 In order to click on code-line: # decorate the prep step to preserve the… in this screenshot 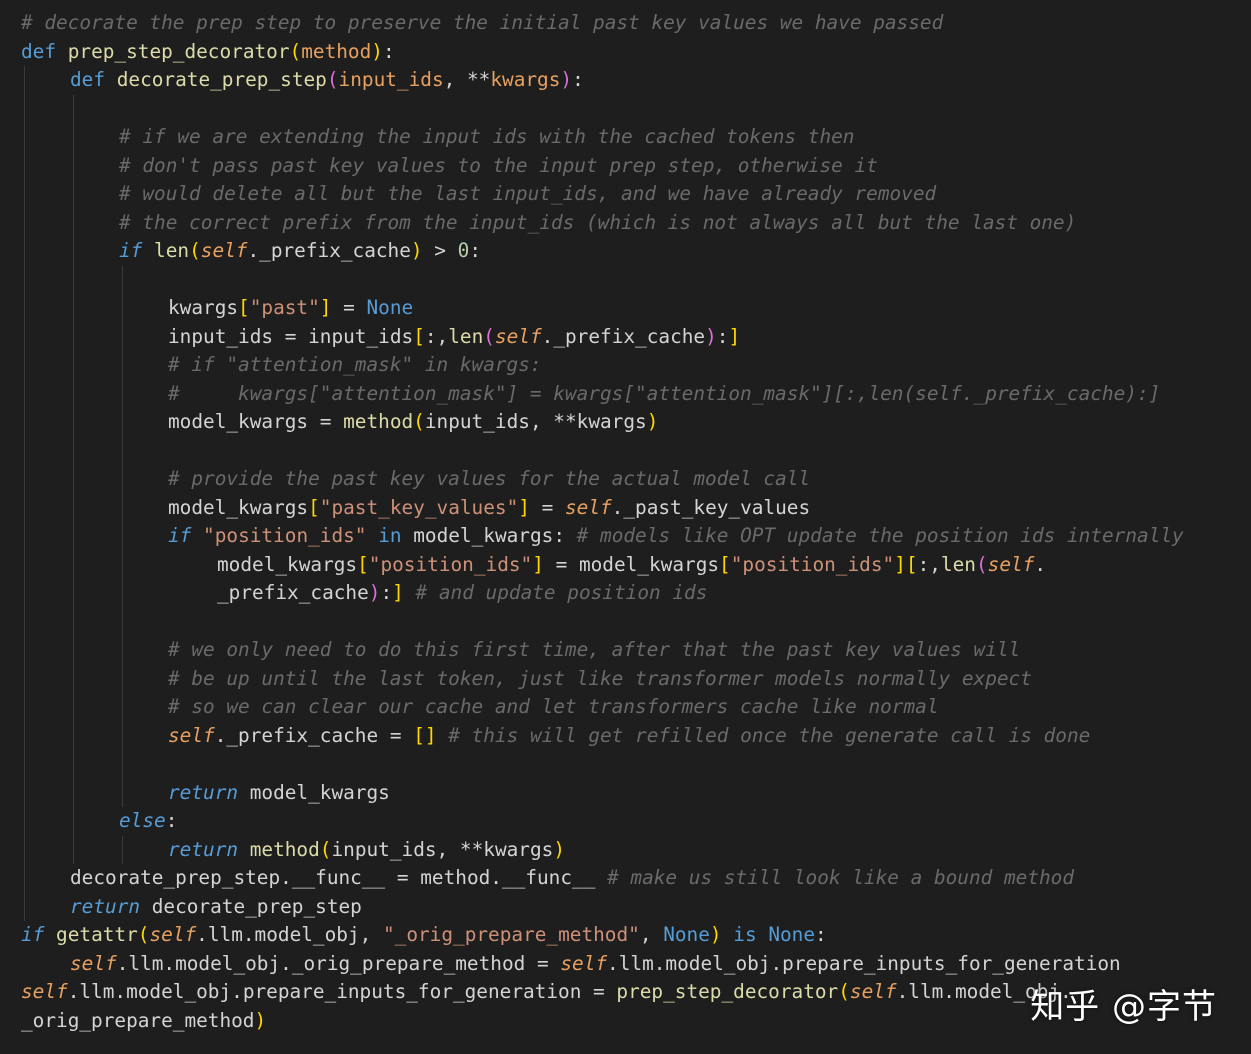, I will do `click(482, 23)`.